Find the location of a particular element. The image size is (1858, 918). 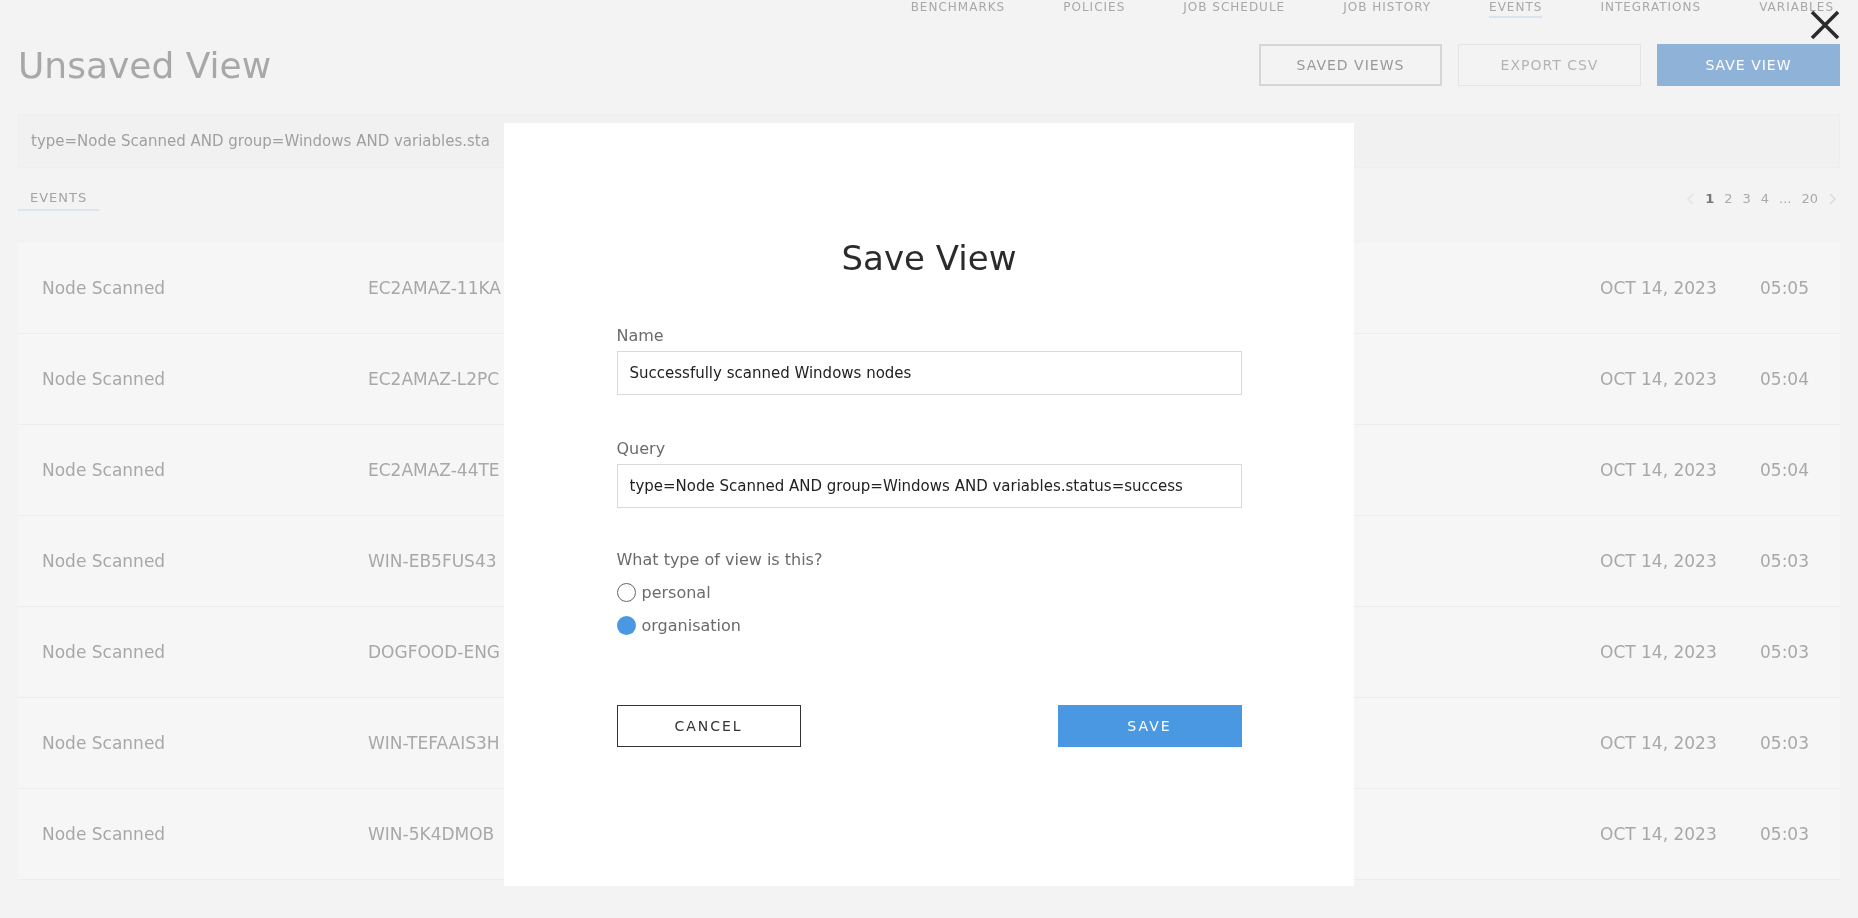

header-button: SAVED VIEWS is located at coordinates (1350, 65).